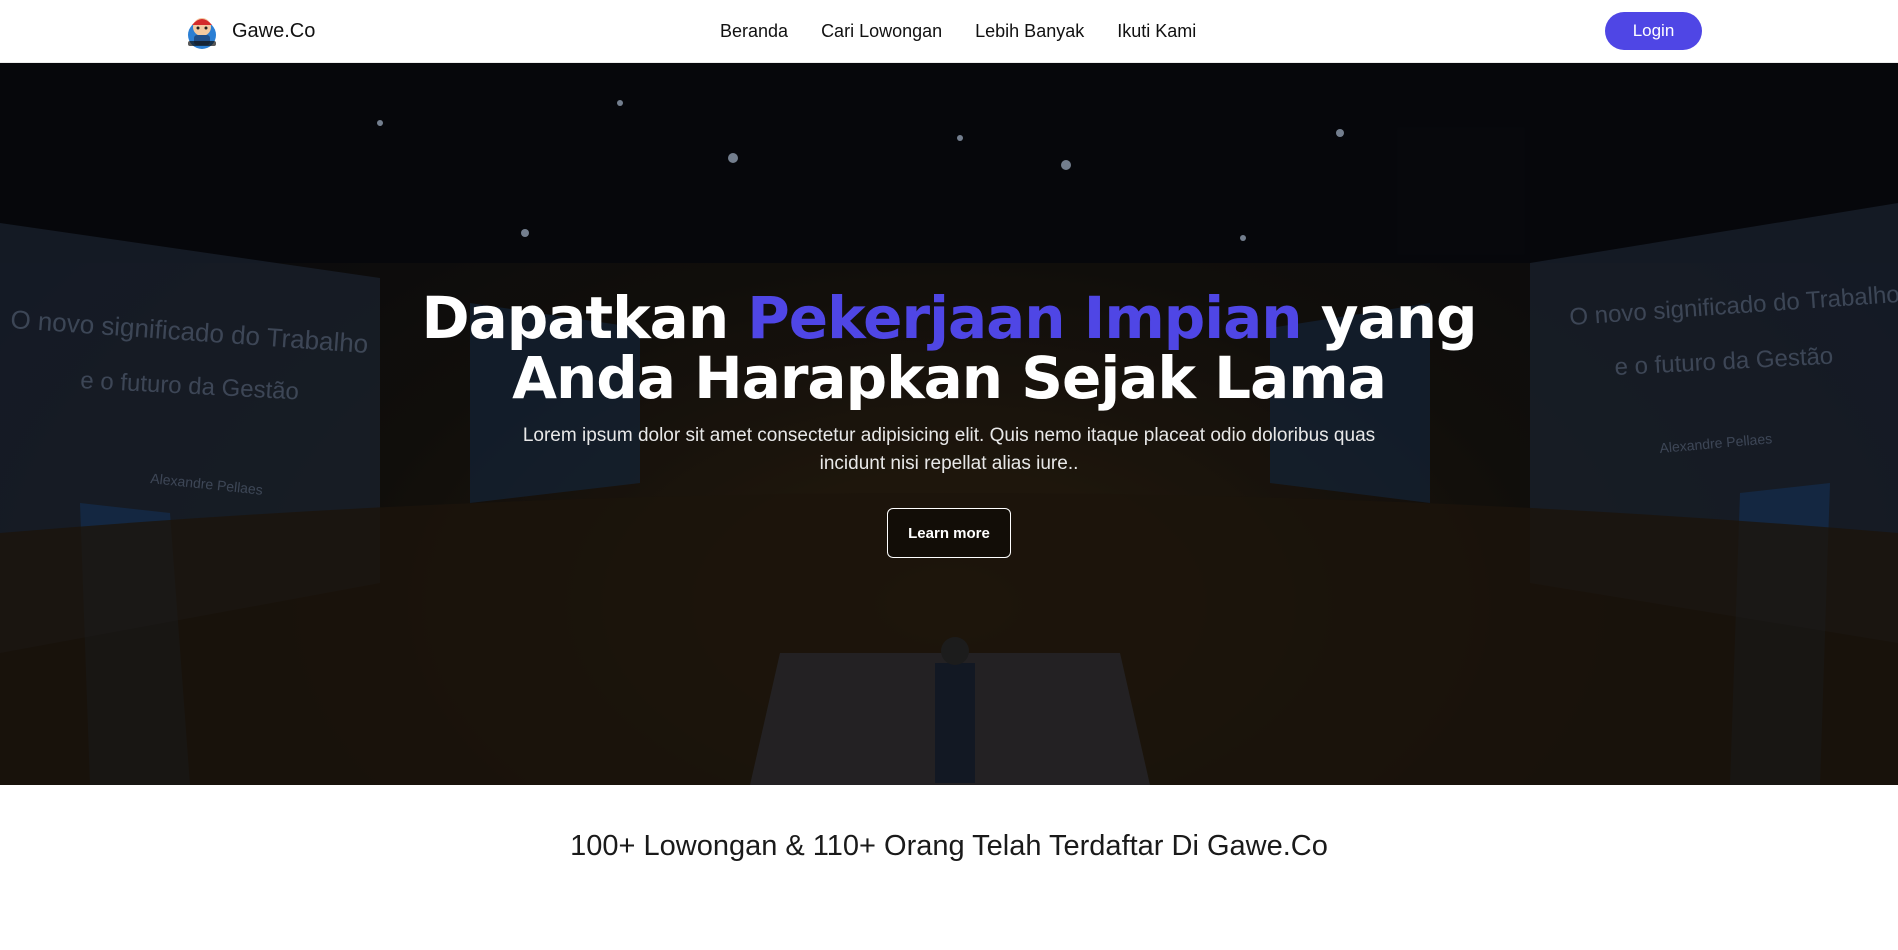  I want to click on brand: Gawe.Co, so click(248, 31).